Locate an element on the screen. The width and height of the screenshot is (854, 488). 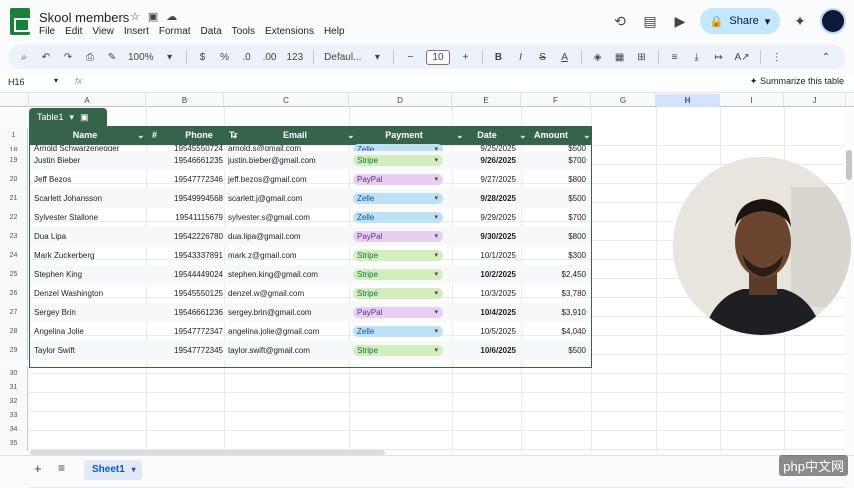
menu-item-extensions: Extensions is located at coordinates (289, 31).